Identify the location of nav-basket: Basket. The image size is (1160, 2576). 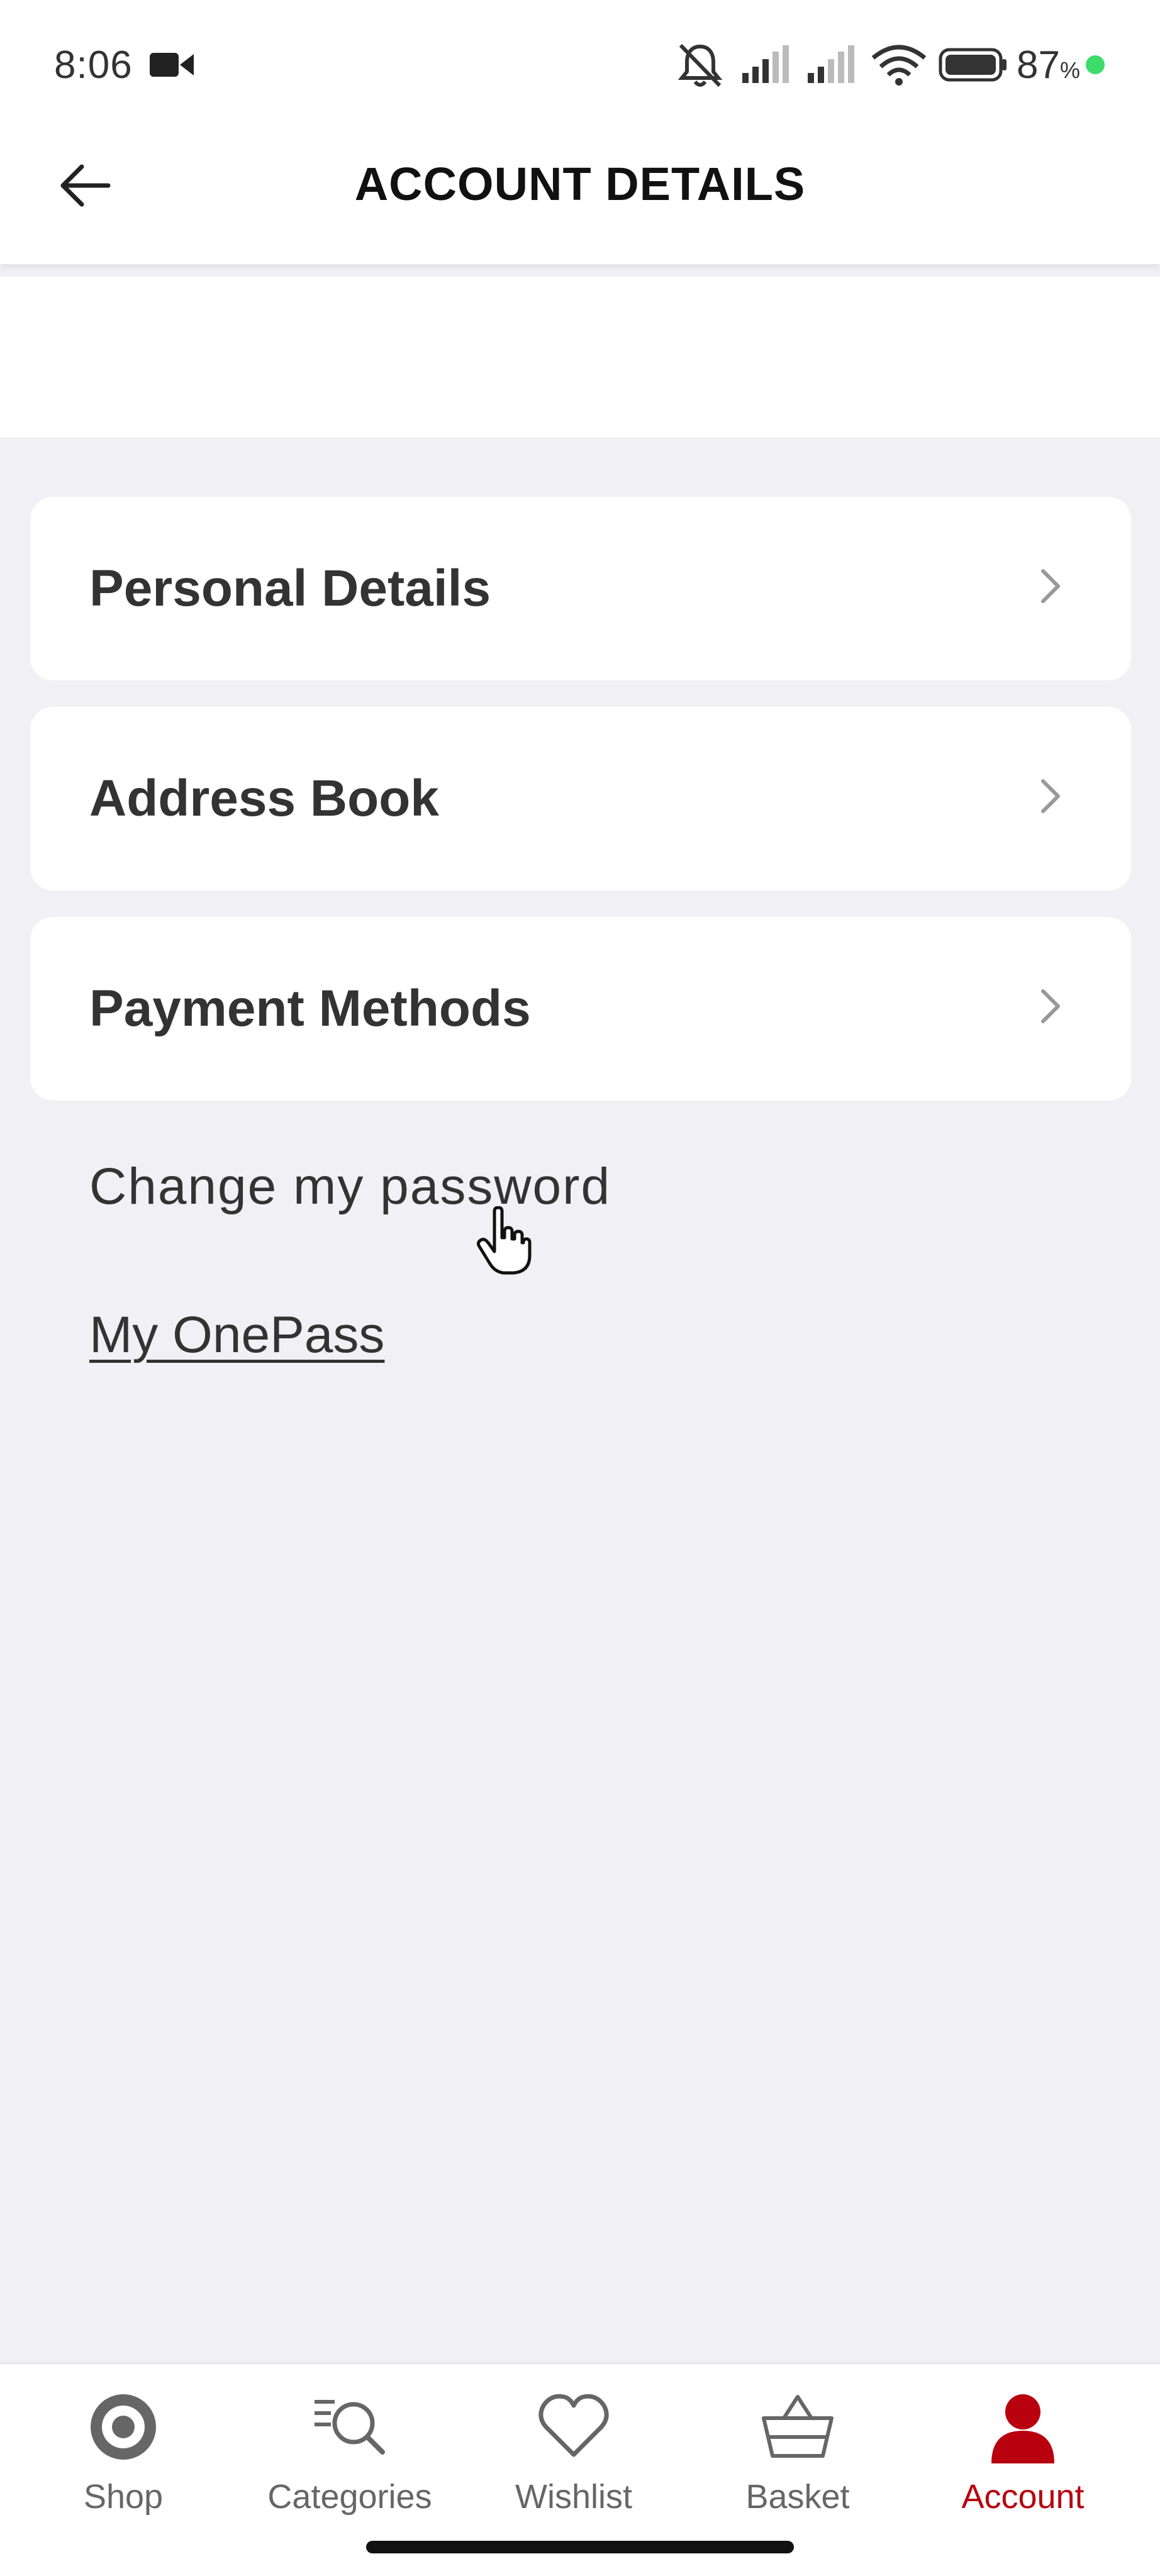
(797, 2464).